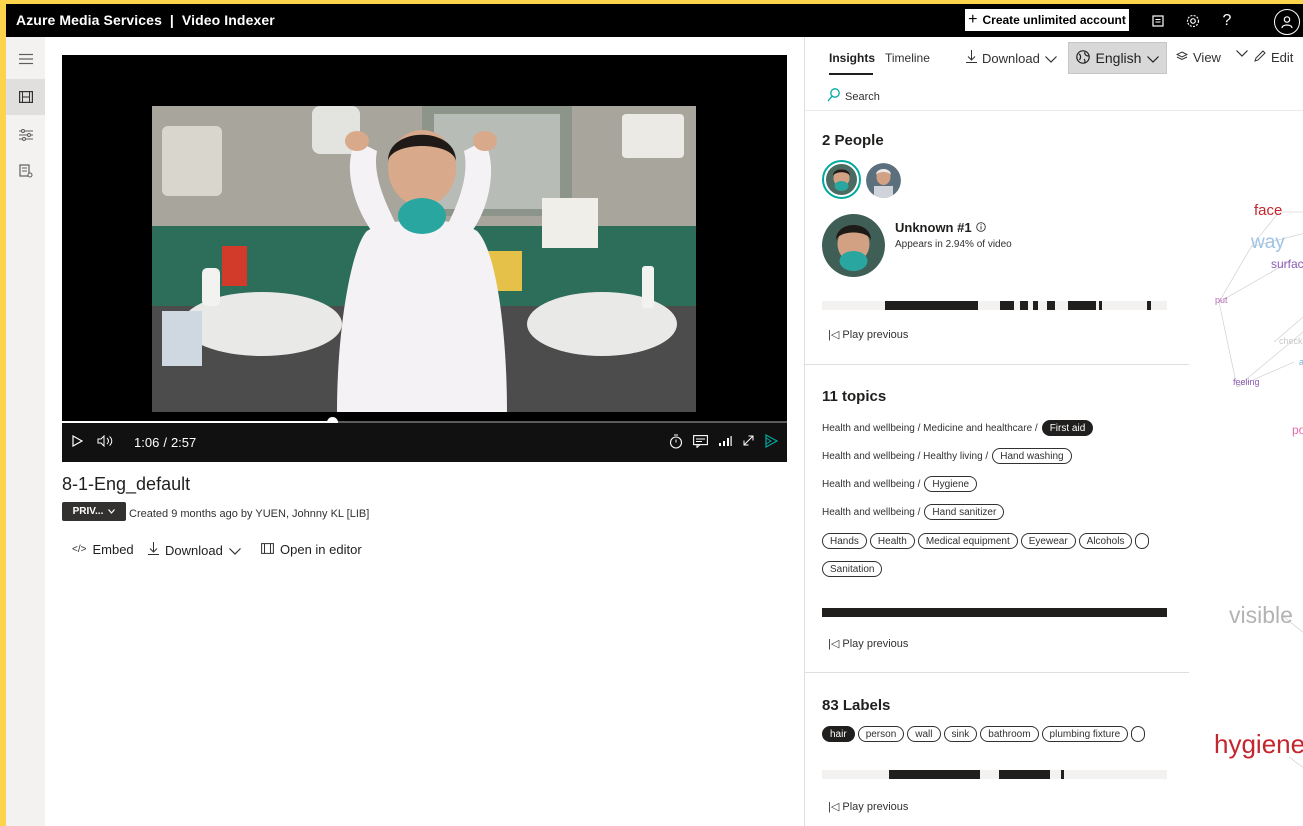 Image resolution: width=1303 pixels, height=826 pixels. What do you see at coordinates (960, 734) in the screenshot?
I see `label-pill: sink` at bounding box center [960, 734].